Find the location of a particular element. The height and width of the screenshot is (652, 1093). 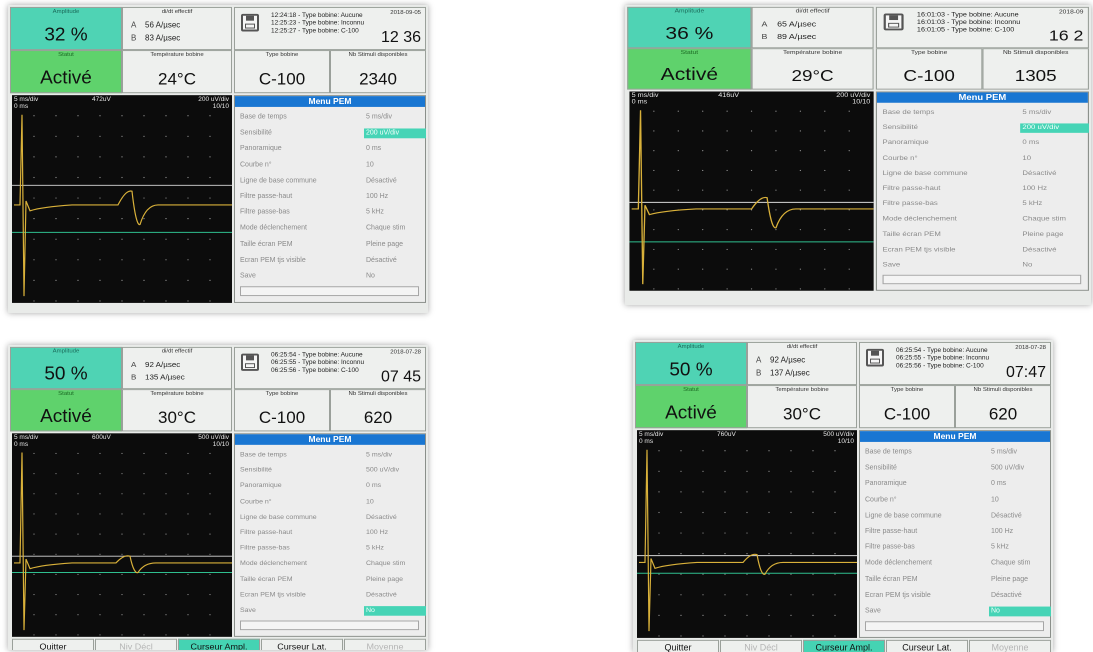

mep-oscilloscope: 5 ms/div 0 ms 760uV 500 uV/div 10/10 is located at coordinates (747, 534).